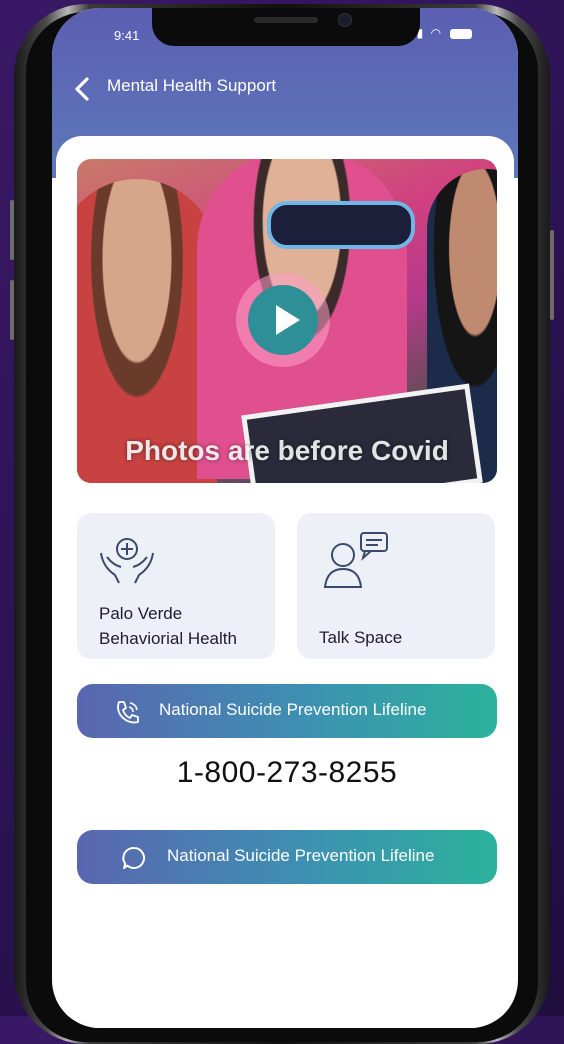 This screenshot has height=1044, width=564. Describe the element at coordinates (286, 20) in the screenshot. I see `speaker-grille` at that location.